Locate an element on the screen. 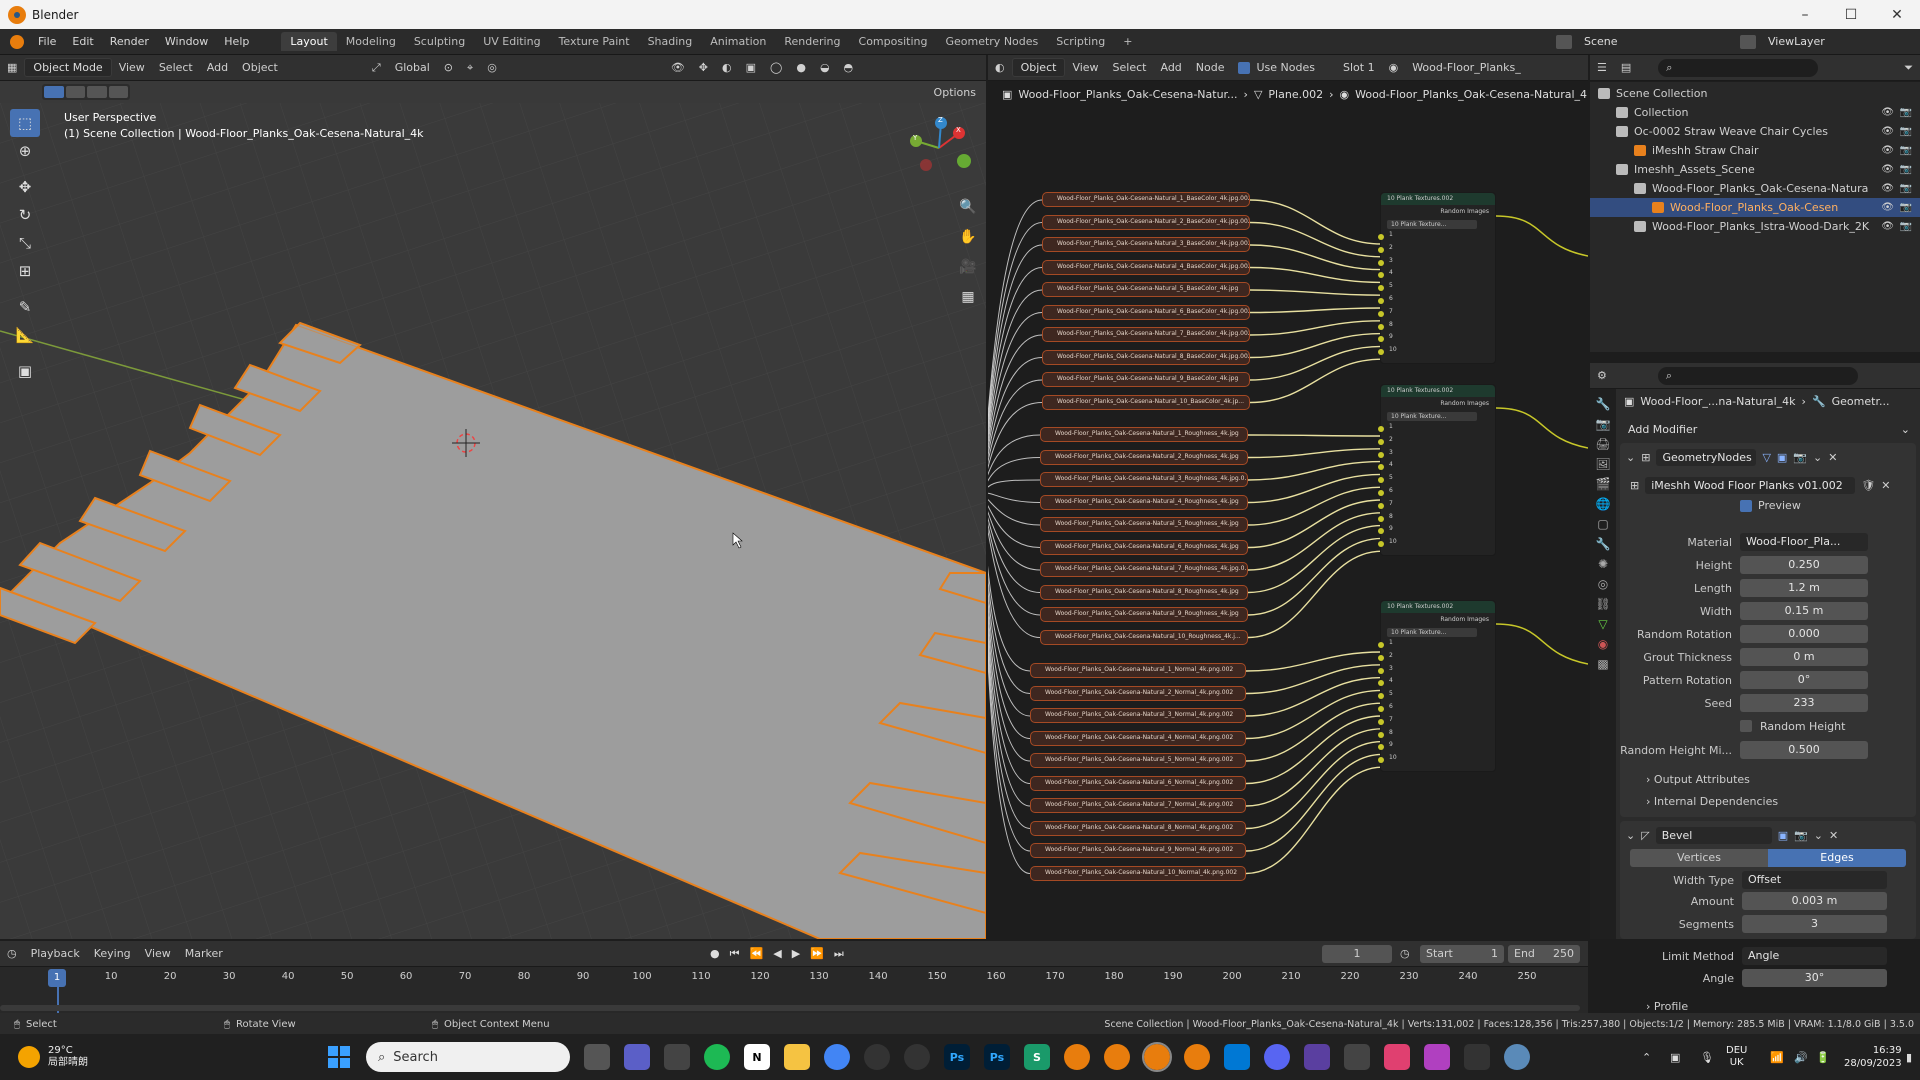 This screenshot has width=1920, height=1080. transform-tool-icon: ⊞ is located at coordinates (25, 271).